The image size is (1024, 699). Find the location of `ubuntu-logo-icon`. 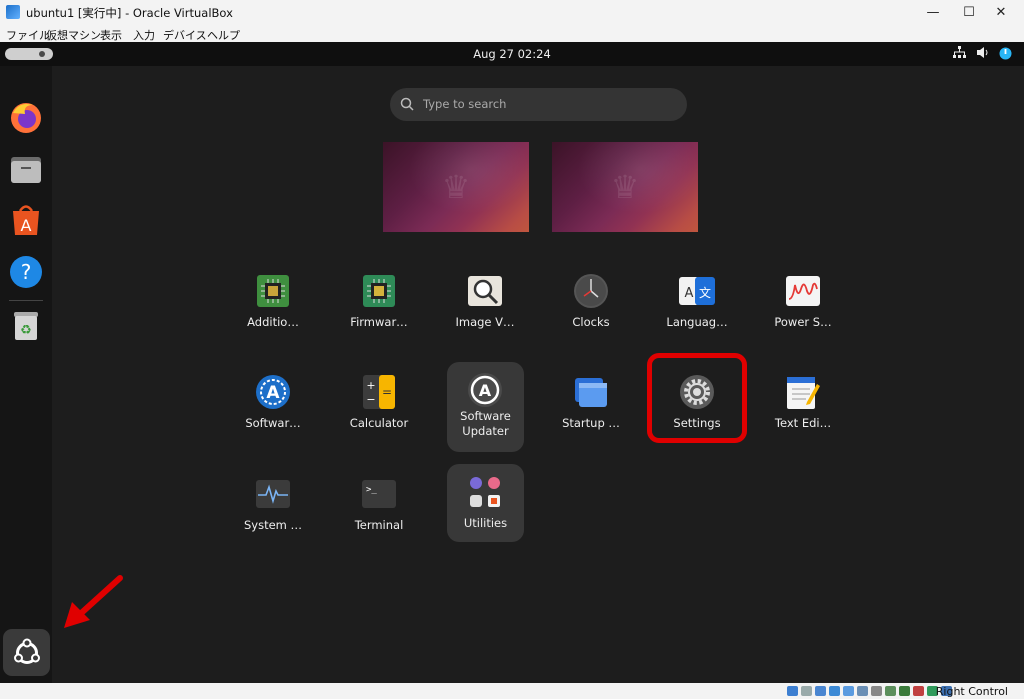

ubuntu-logo-icon is located at coordinates (26, 651).